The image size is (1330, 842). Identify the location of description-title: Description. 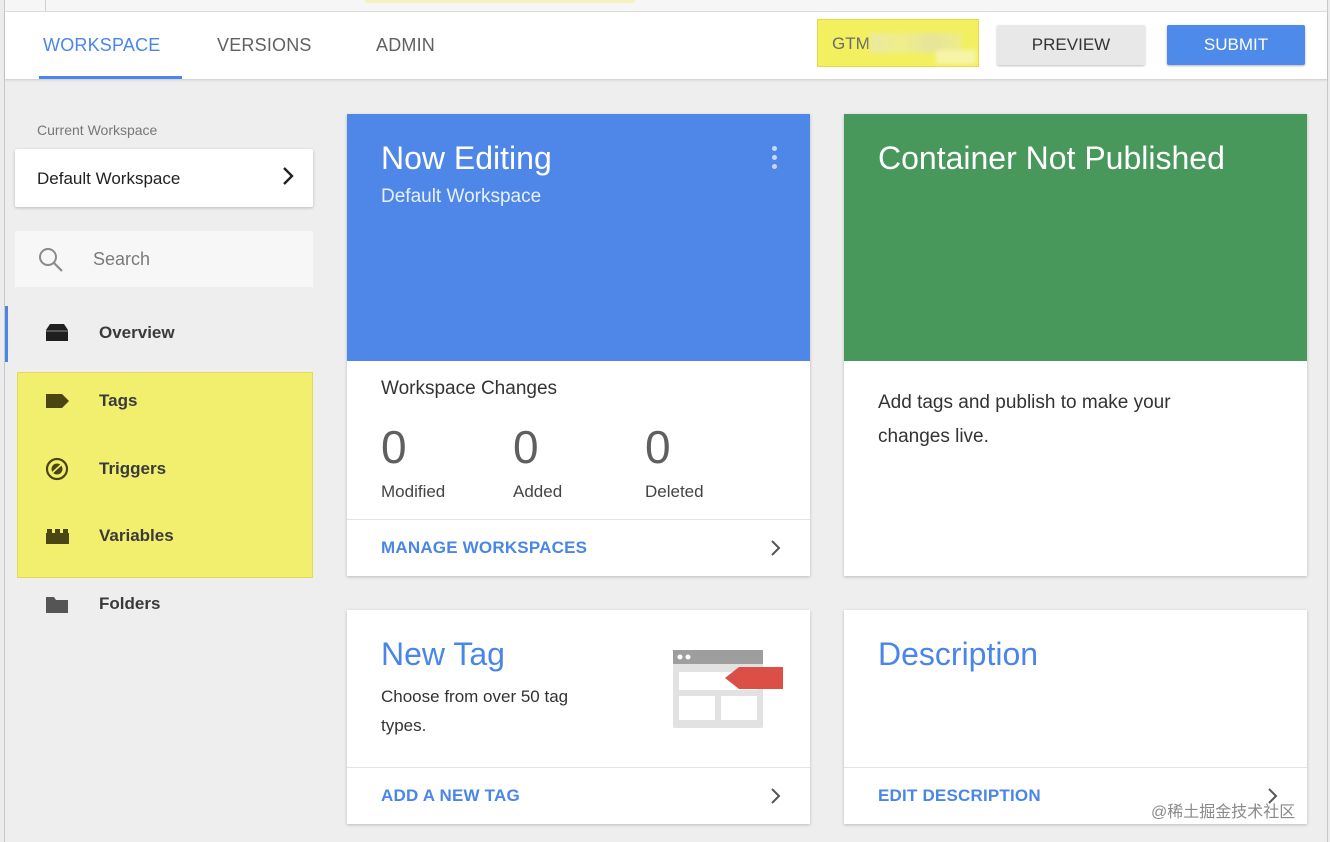
(958, 654).